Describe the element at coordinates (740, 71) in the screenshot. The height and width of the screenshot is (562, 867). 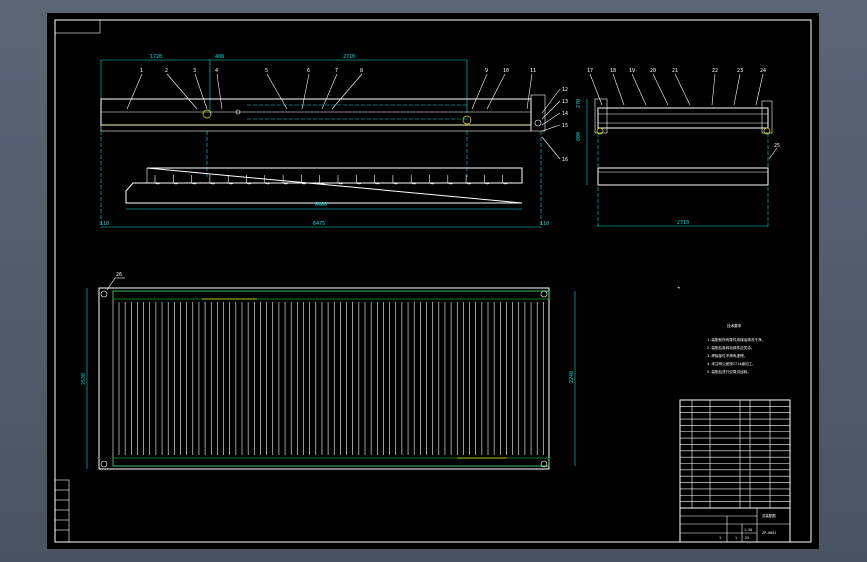
I see `callout-23: 23` at that location.